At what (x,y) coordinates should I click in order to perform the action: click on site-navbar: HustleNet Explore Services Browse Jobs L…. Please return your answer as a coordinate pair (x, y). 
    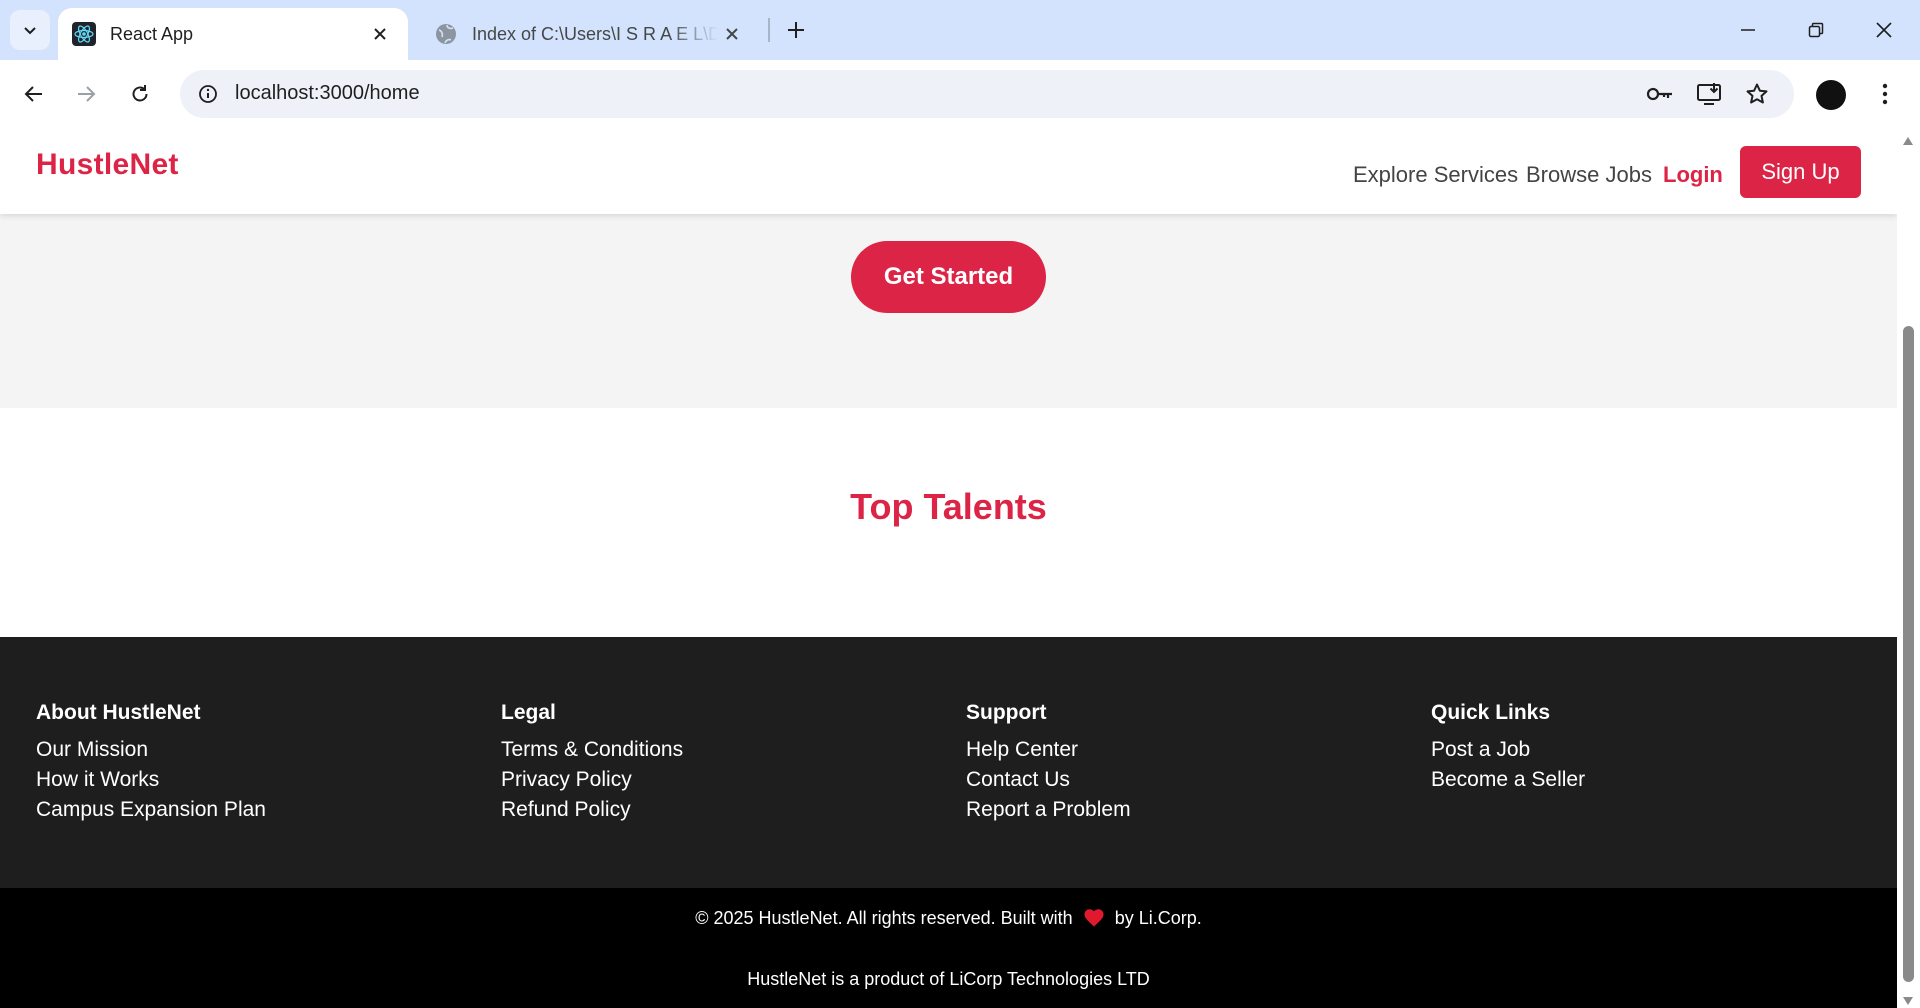
    Looking at the image, I should click on (948, 171).